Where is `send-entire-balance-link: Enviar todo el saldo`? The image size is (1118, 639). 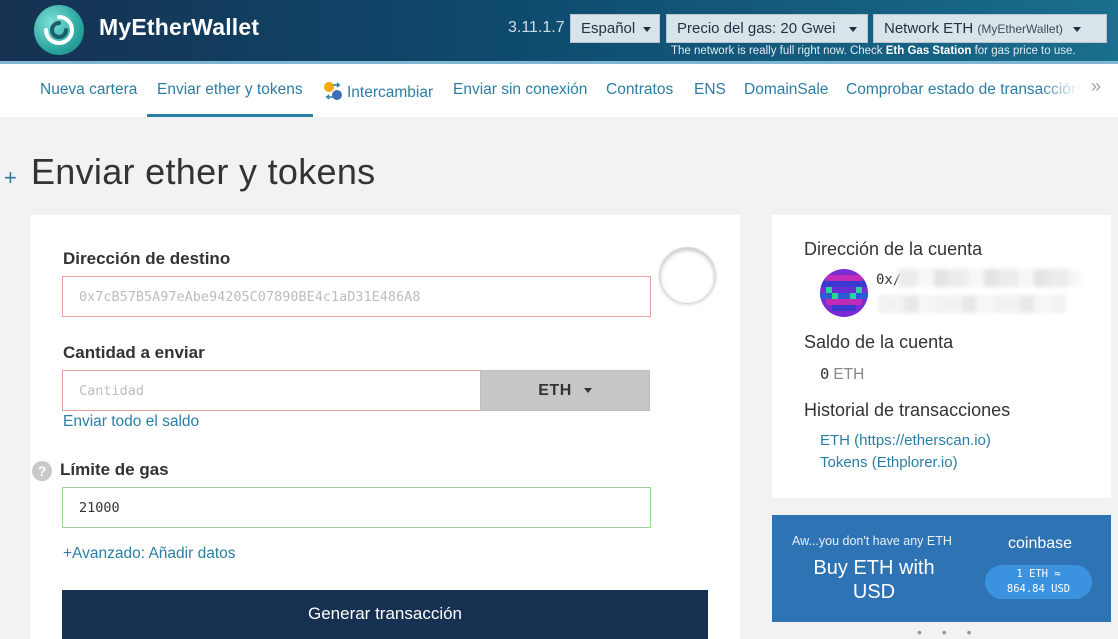 send-entire-balance-link: Enviar todo el saldo is located at coordinates (131, 422).